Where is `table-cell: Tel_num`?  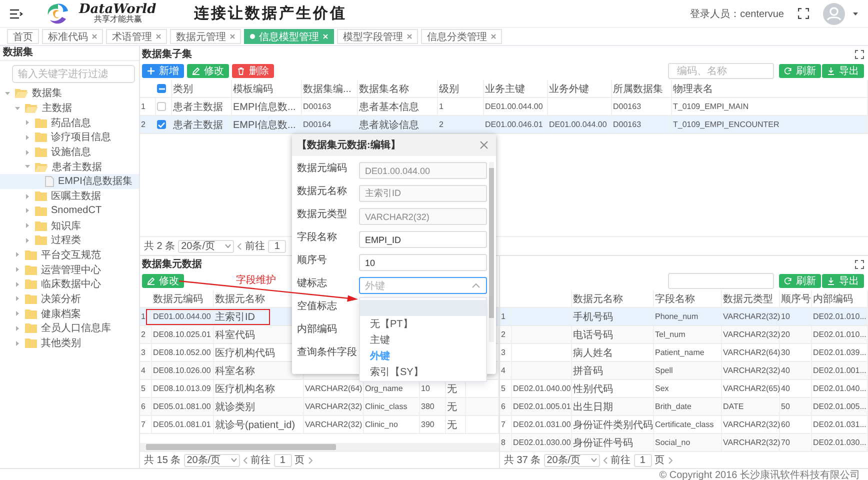 table-cell: Tel_num is located at coordinates (688, 334).